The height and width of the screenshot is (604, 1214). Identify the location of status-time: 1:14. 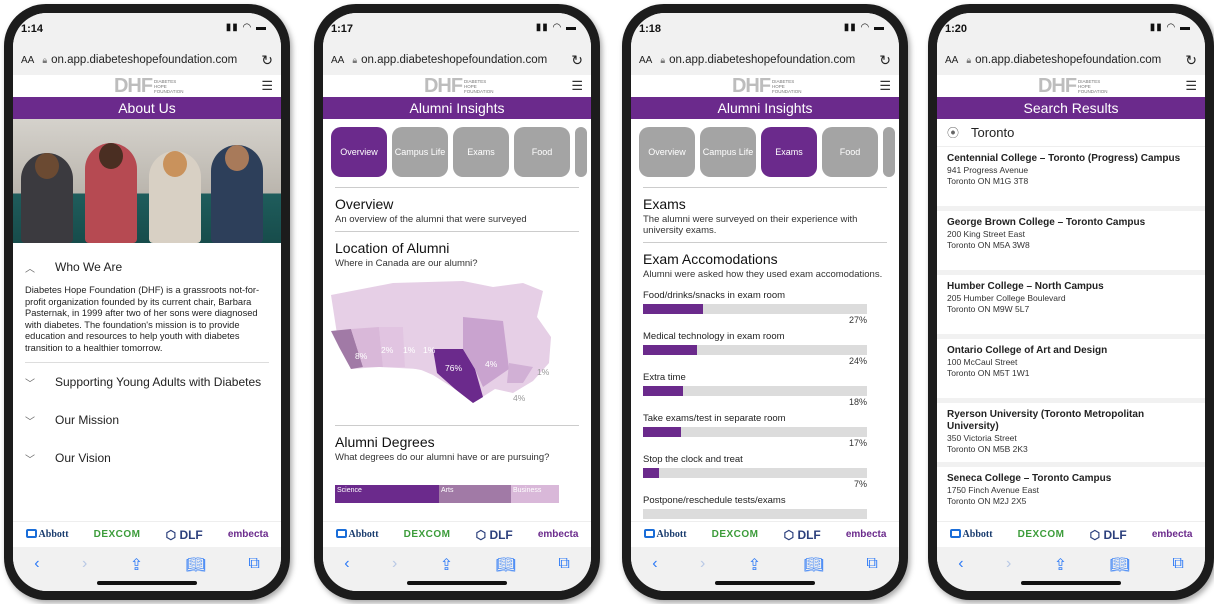
(32, 29).